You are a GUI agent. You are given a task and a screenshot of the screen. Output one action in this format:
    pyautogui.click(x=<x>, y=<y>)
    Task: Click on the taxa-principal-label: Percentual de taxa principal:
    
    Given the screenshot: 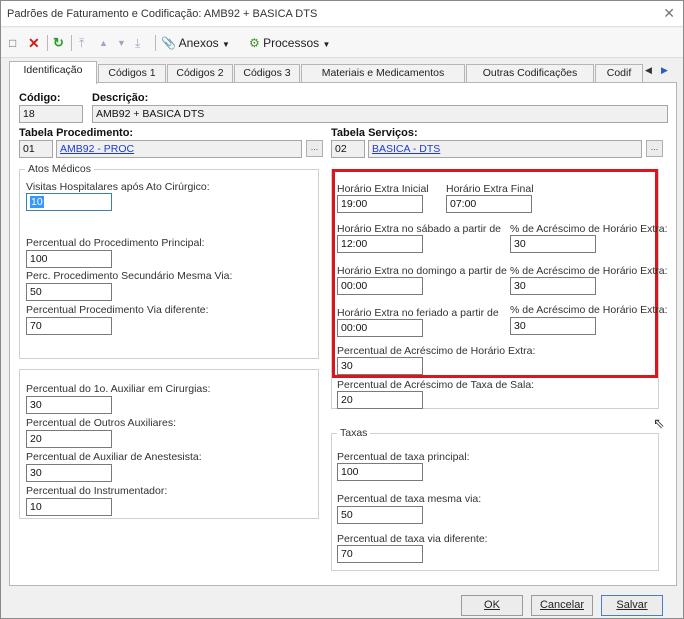 What is the action you would take?
    pyautogui.click(x=403, y=457)
    